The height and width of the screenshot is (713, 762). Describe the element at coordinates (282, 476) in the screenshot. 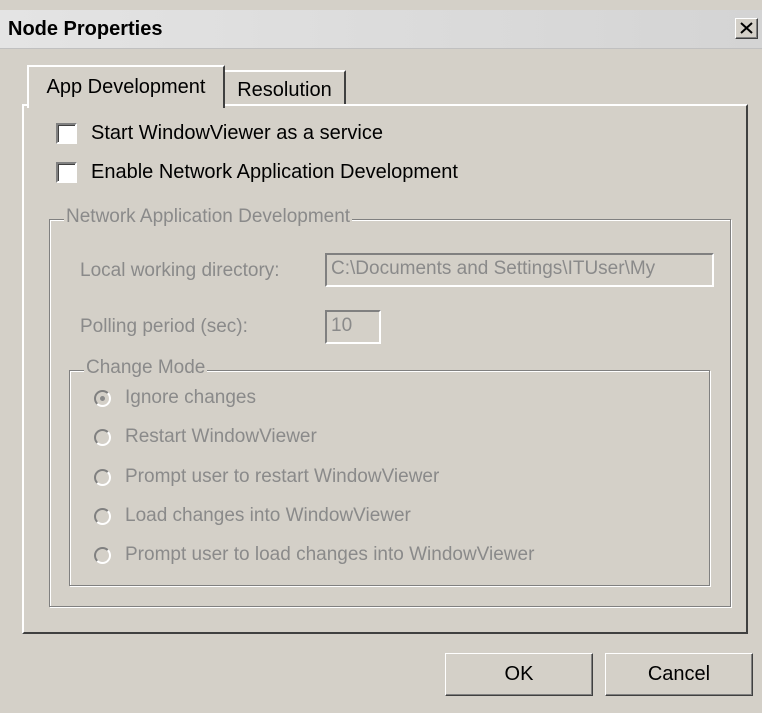

I see `radio-label: Prompt user to restart WindowViewer` at that location.